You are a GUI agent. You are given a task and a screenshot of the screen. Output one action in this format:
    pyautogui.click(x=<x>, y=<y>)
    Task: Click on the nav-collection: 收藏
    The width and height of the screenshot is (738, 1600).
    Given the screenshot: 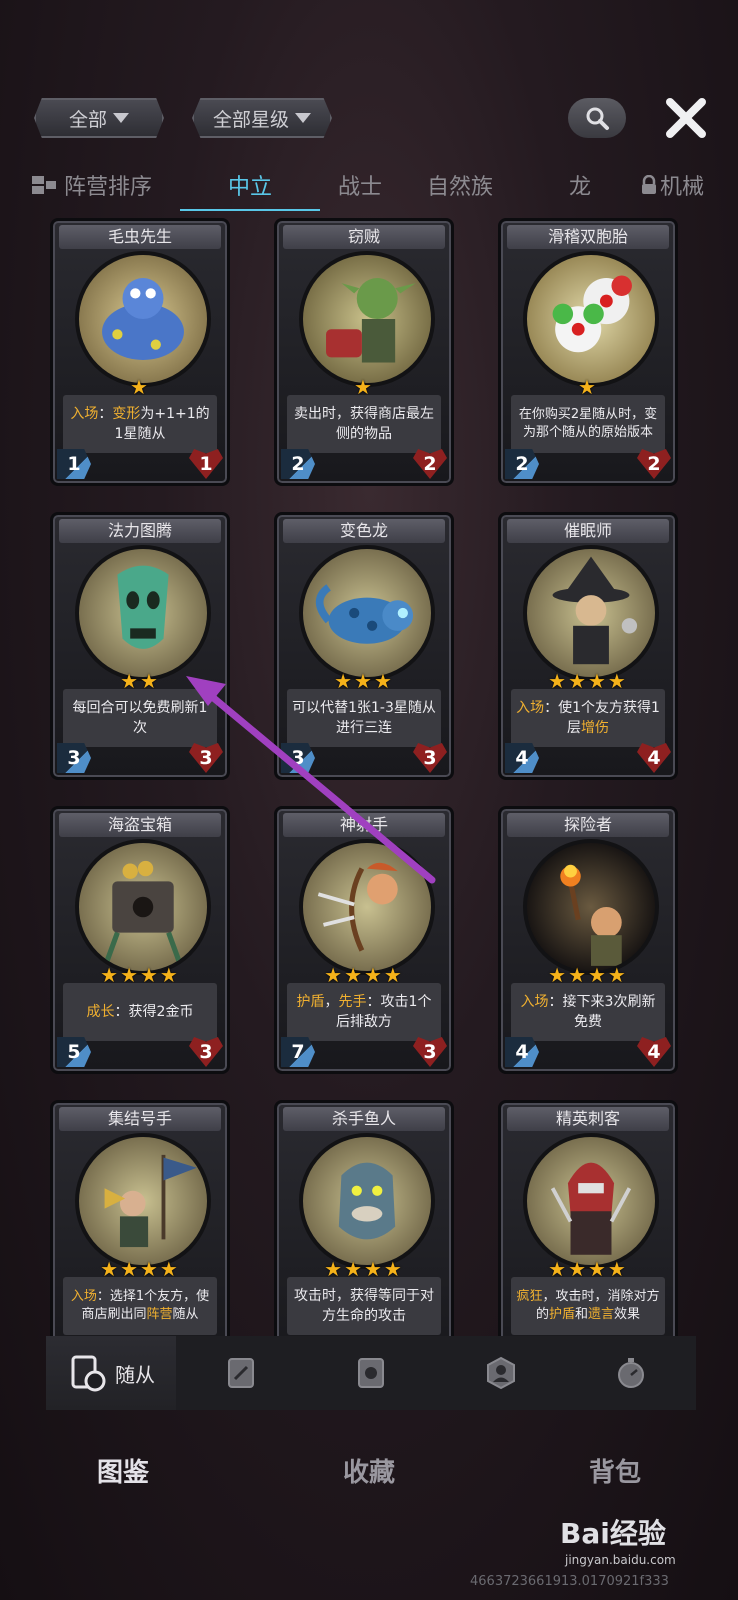 What is the action you would take?
    pyautogui.click(x=369, y=1470)
    